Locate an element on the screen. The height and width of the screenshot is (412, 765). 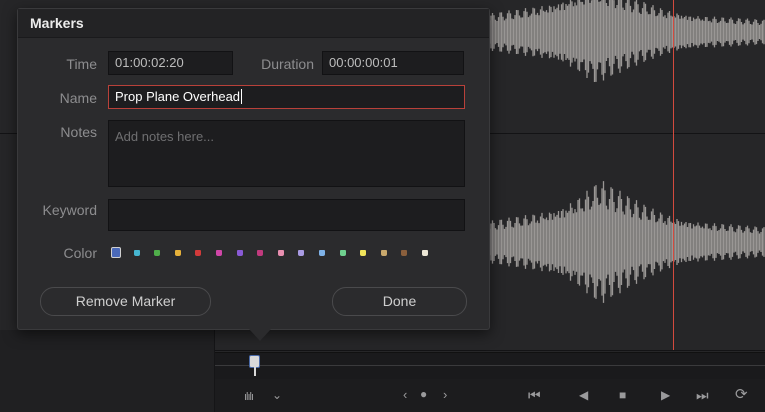
color-swatch-mint is located at coordinates (342, 253).